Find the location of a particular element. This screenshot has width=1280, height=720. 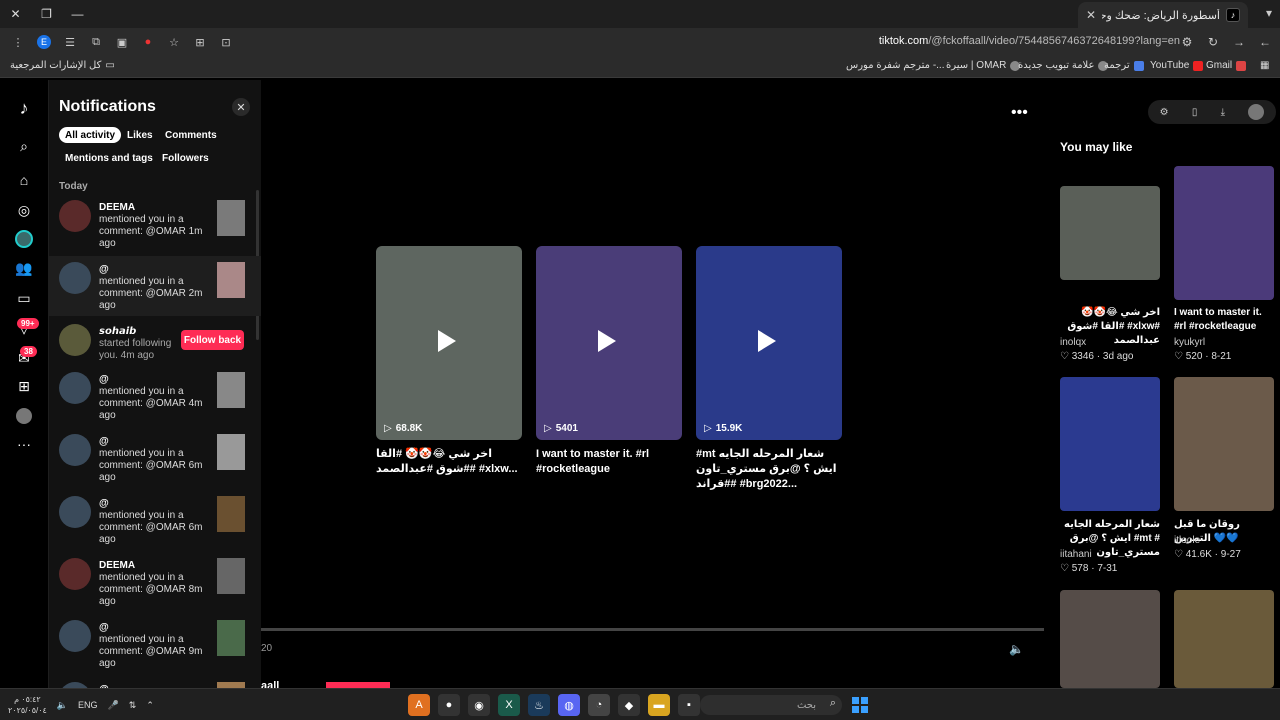

video-card: ▷ 15.9K is located at coordinates (769, 343).